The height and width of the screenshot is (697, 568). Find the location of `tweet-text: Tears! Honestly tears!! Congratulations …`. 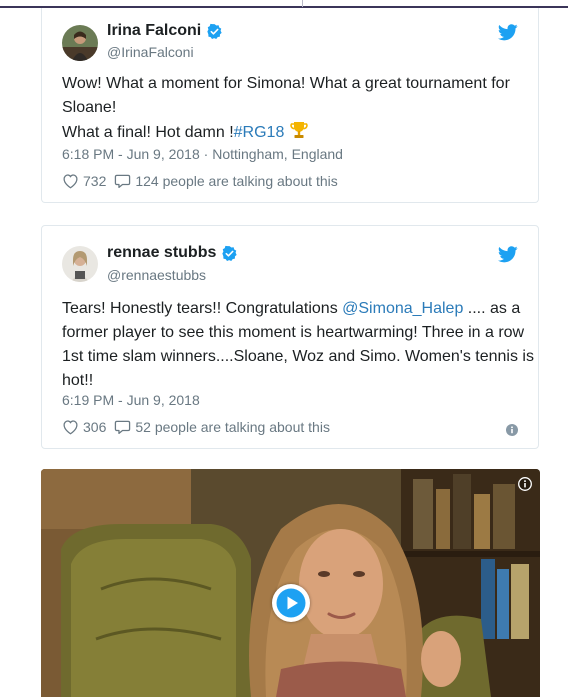

tweet-text: Tears! Honestly tears!! Congratulations … is located at coordinates (298, 345).